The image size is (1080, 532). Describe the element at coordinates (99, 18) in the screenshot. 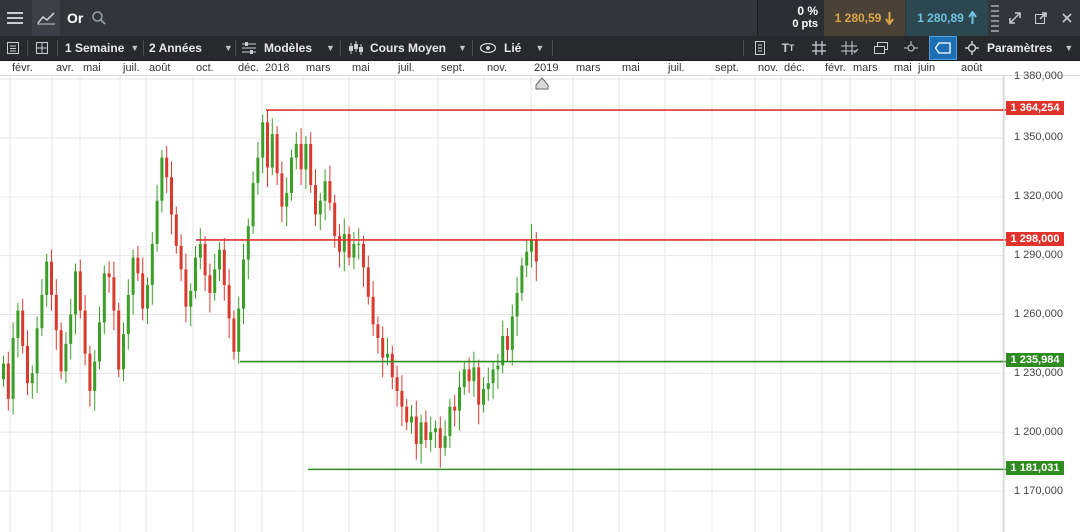

I see `search-icon` at that location.